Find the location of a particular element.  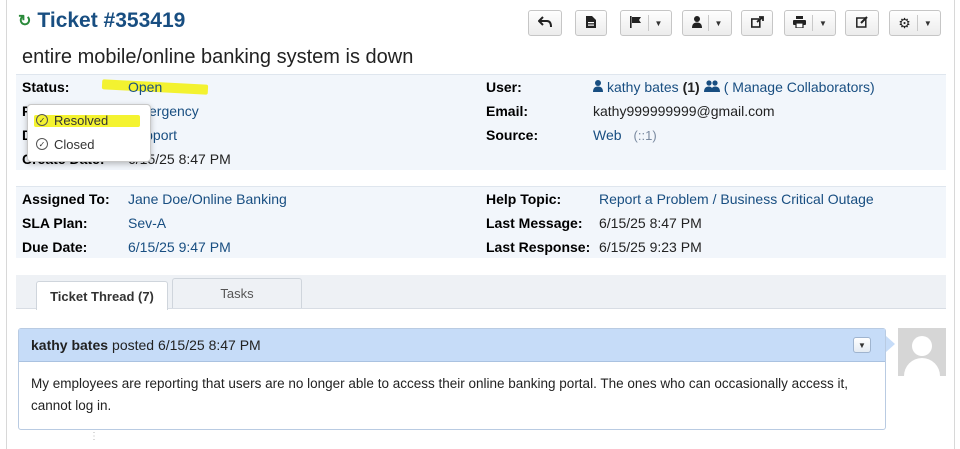

settings-dropdown-button: ⚙ ▼ is located at coordinates (915, 23).